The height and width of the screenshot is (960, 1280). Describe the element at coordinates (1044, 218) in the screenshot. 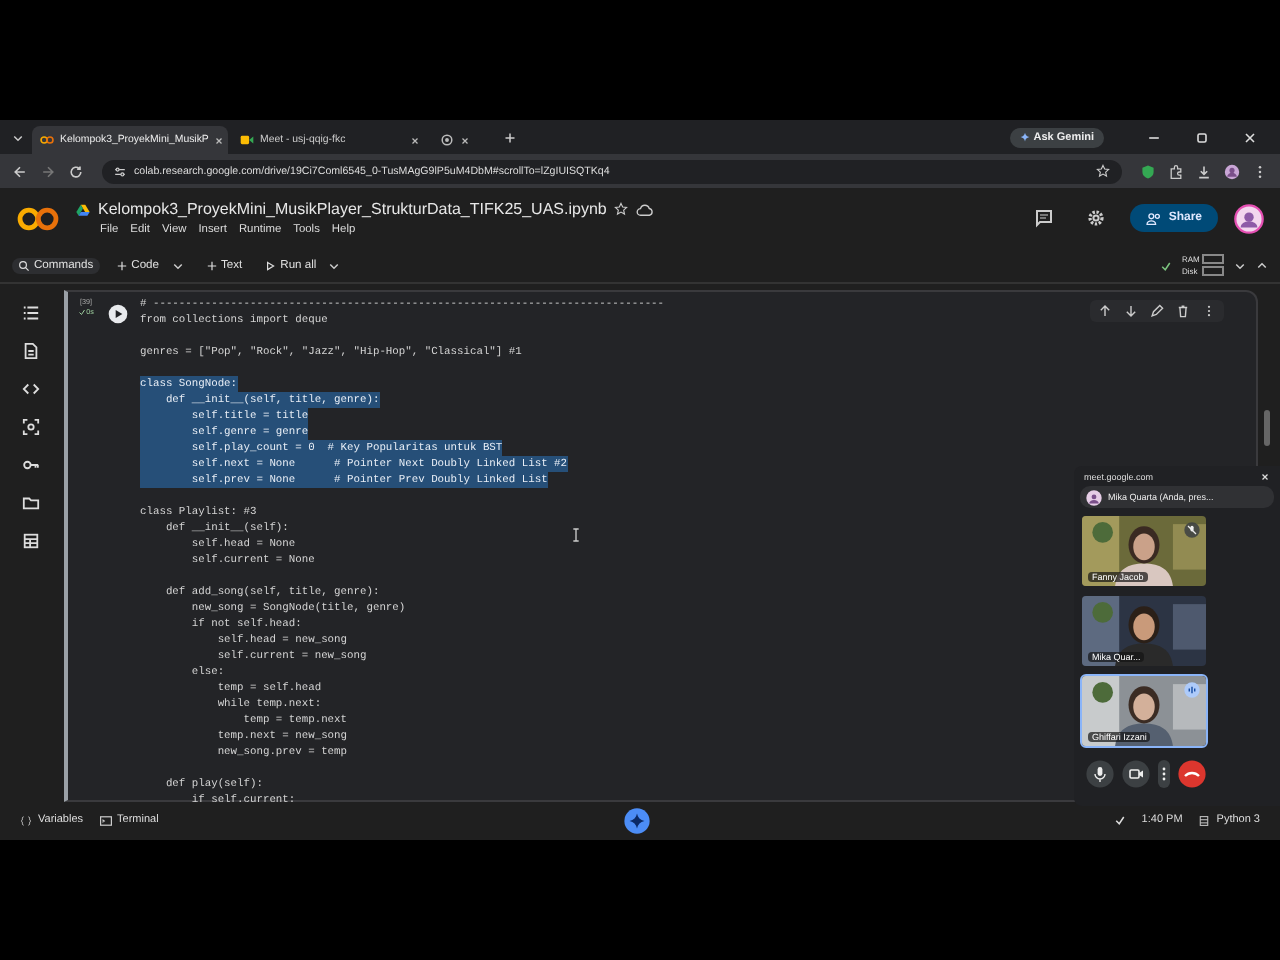

I see `comment-icon` at that location.